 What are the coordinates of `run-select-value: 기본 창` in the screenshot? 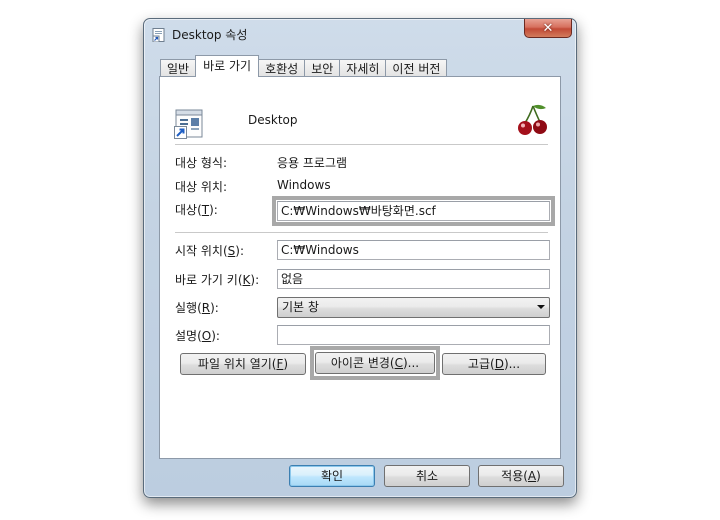 It's located at (300, 307).